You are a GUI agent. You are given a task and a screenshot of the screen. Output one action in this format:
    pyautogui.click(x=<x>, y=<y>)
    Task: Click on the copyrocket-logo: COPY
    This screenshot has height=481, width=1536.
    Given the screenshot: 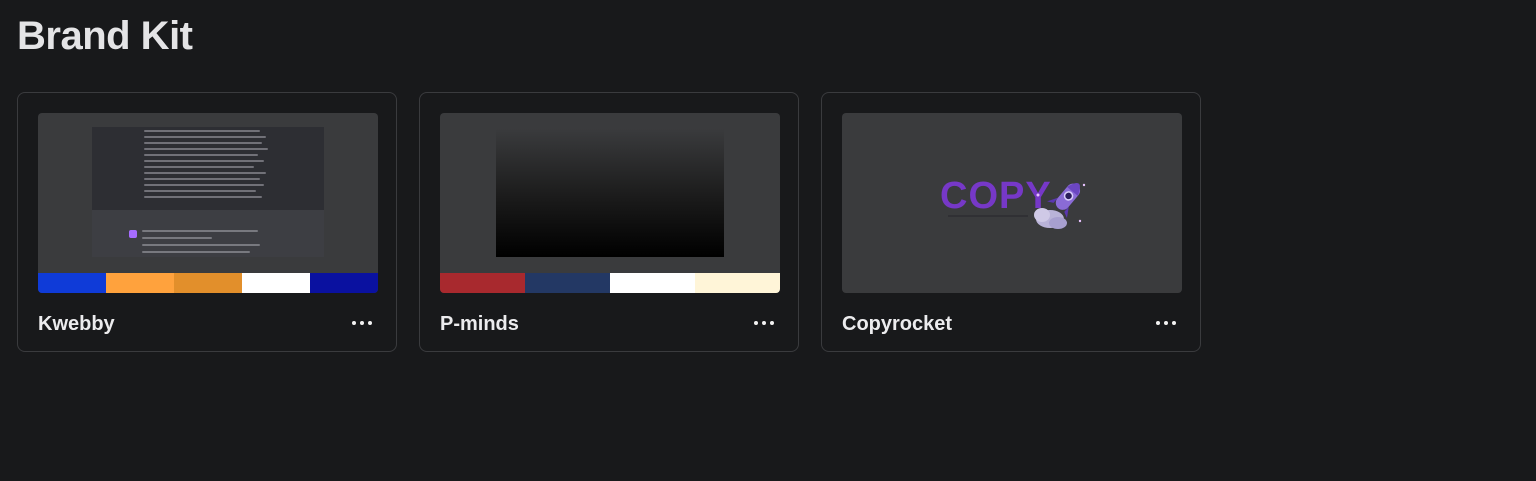 What is the action you would take?
    pyautogui.click(x=1015, y=204)
    